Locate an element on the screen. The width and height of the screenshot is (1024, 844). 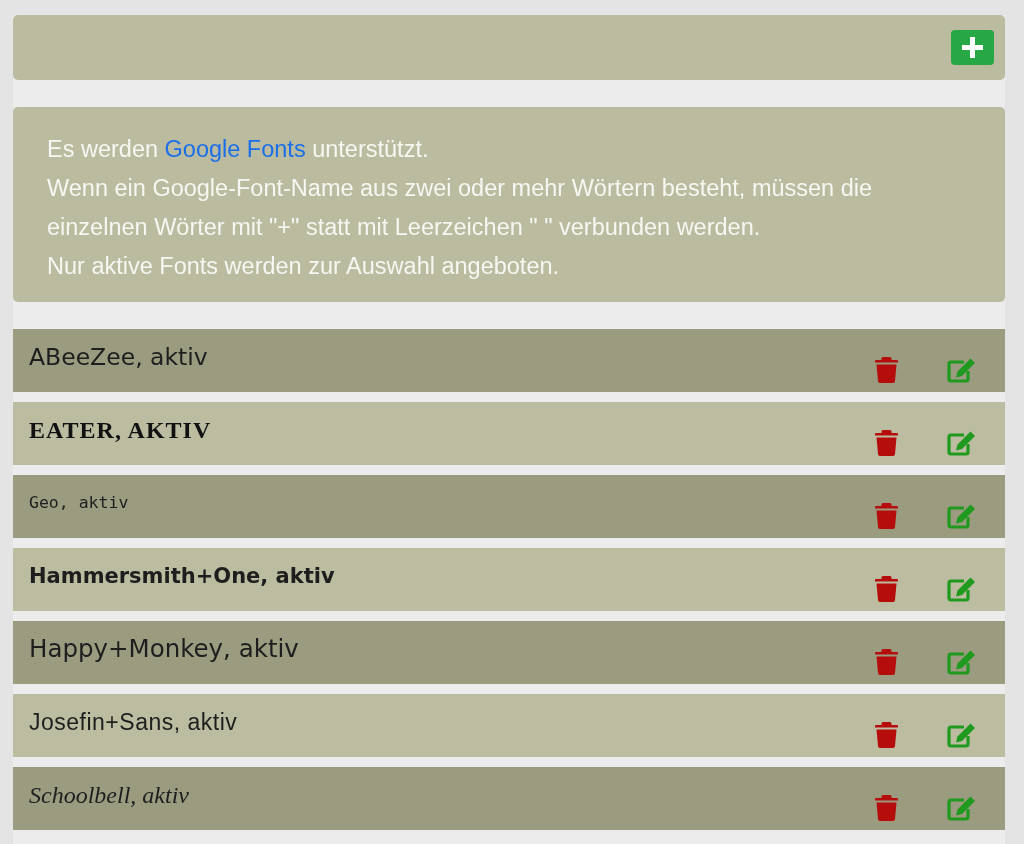
font-name-label: ABeeZee, aktiv is located at coordinates (118, 357).